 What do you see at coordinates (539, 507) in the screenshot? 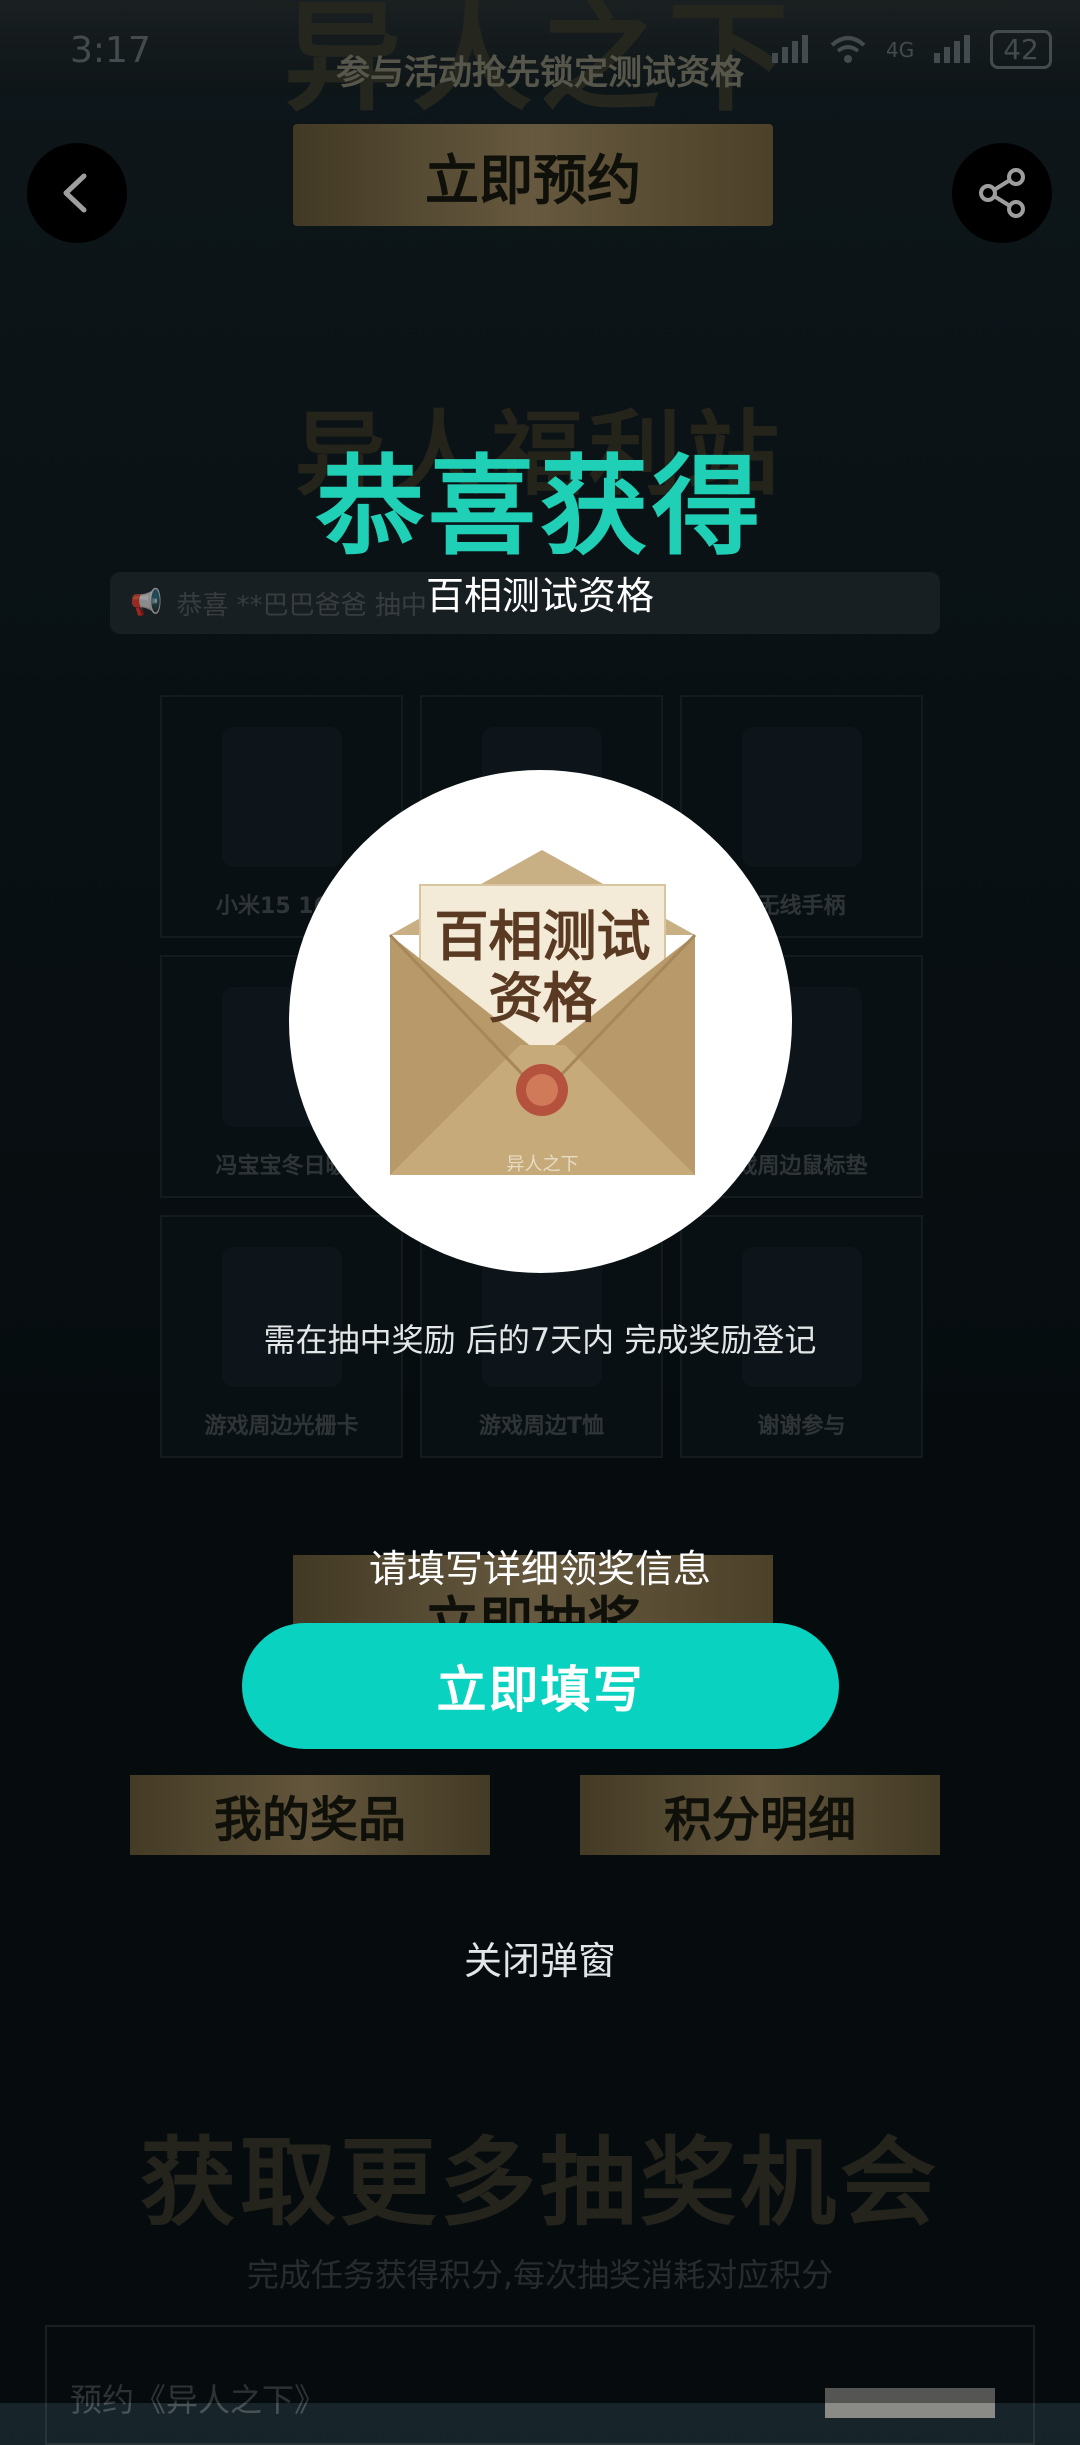
I see `popup-title: 恭喜获得` at bounding box center [539, 507].